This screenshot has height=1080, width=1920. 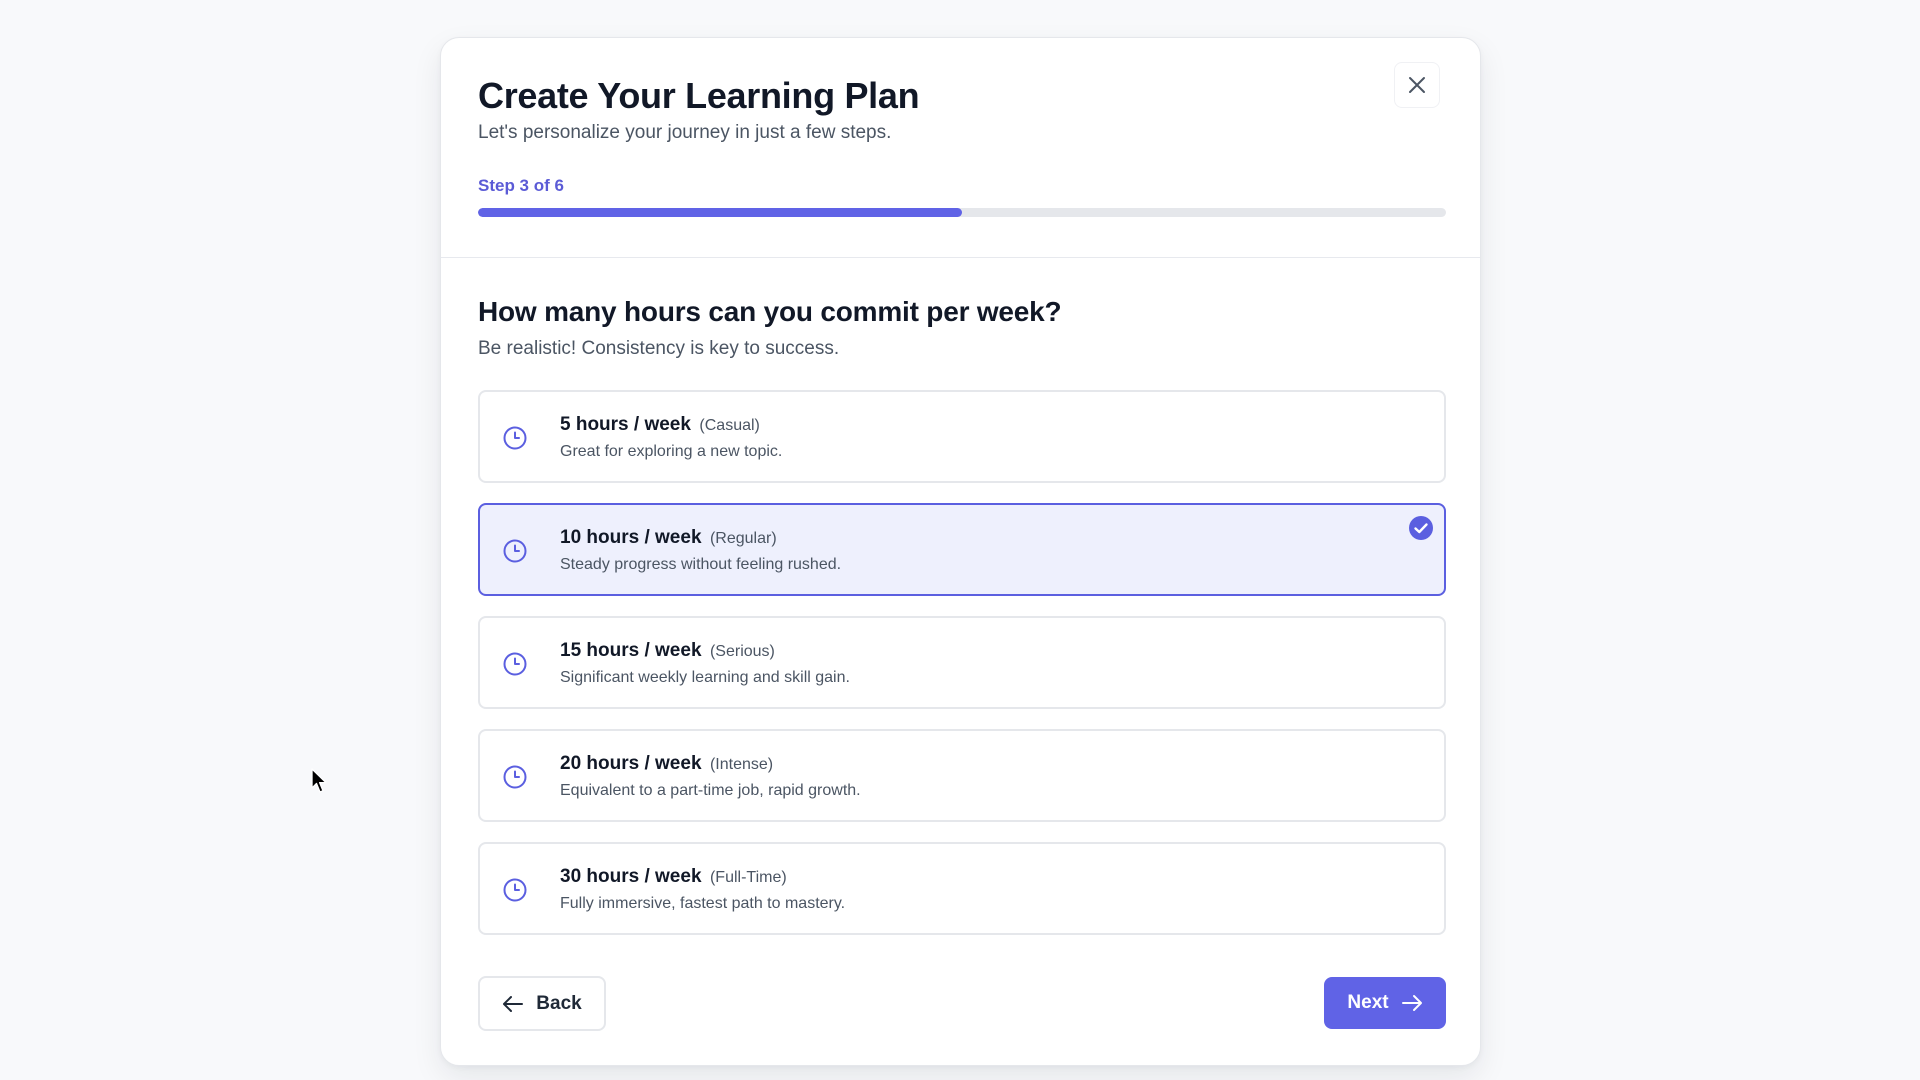 What do you see at coordinates (631, 876) in the screenshot?
I see `option-title: 30 hours / week` at bounding box center [631, 876].